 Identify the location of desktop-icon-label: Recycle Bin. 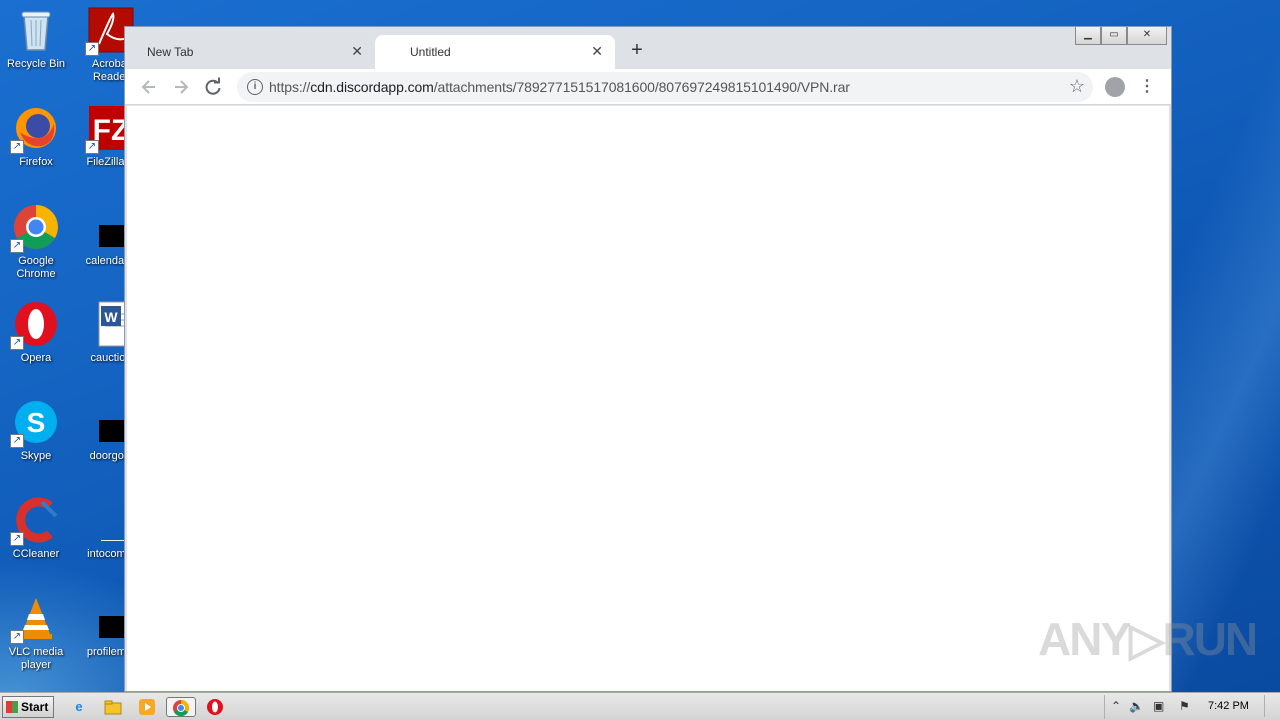
(36, 64).